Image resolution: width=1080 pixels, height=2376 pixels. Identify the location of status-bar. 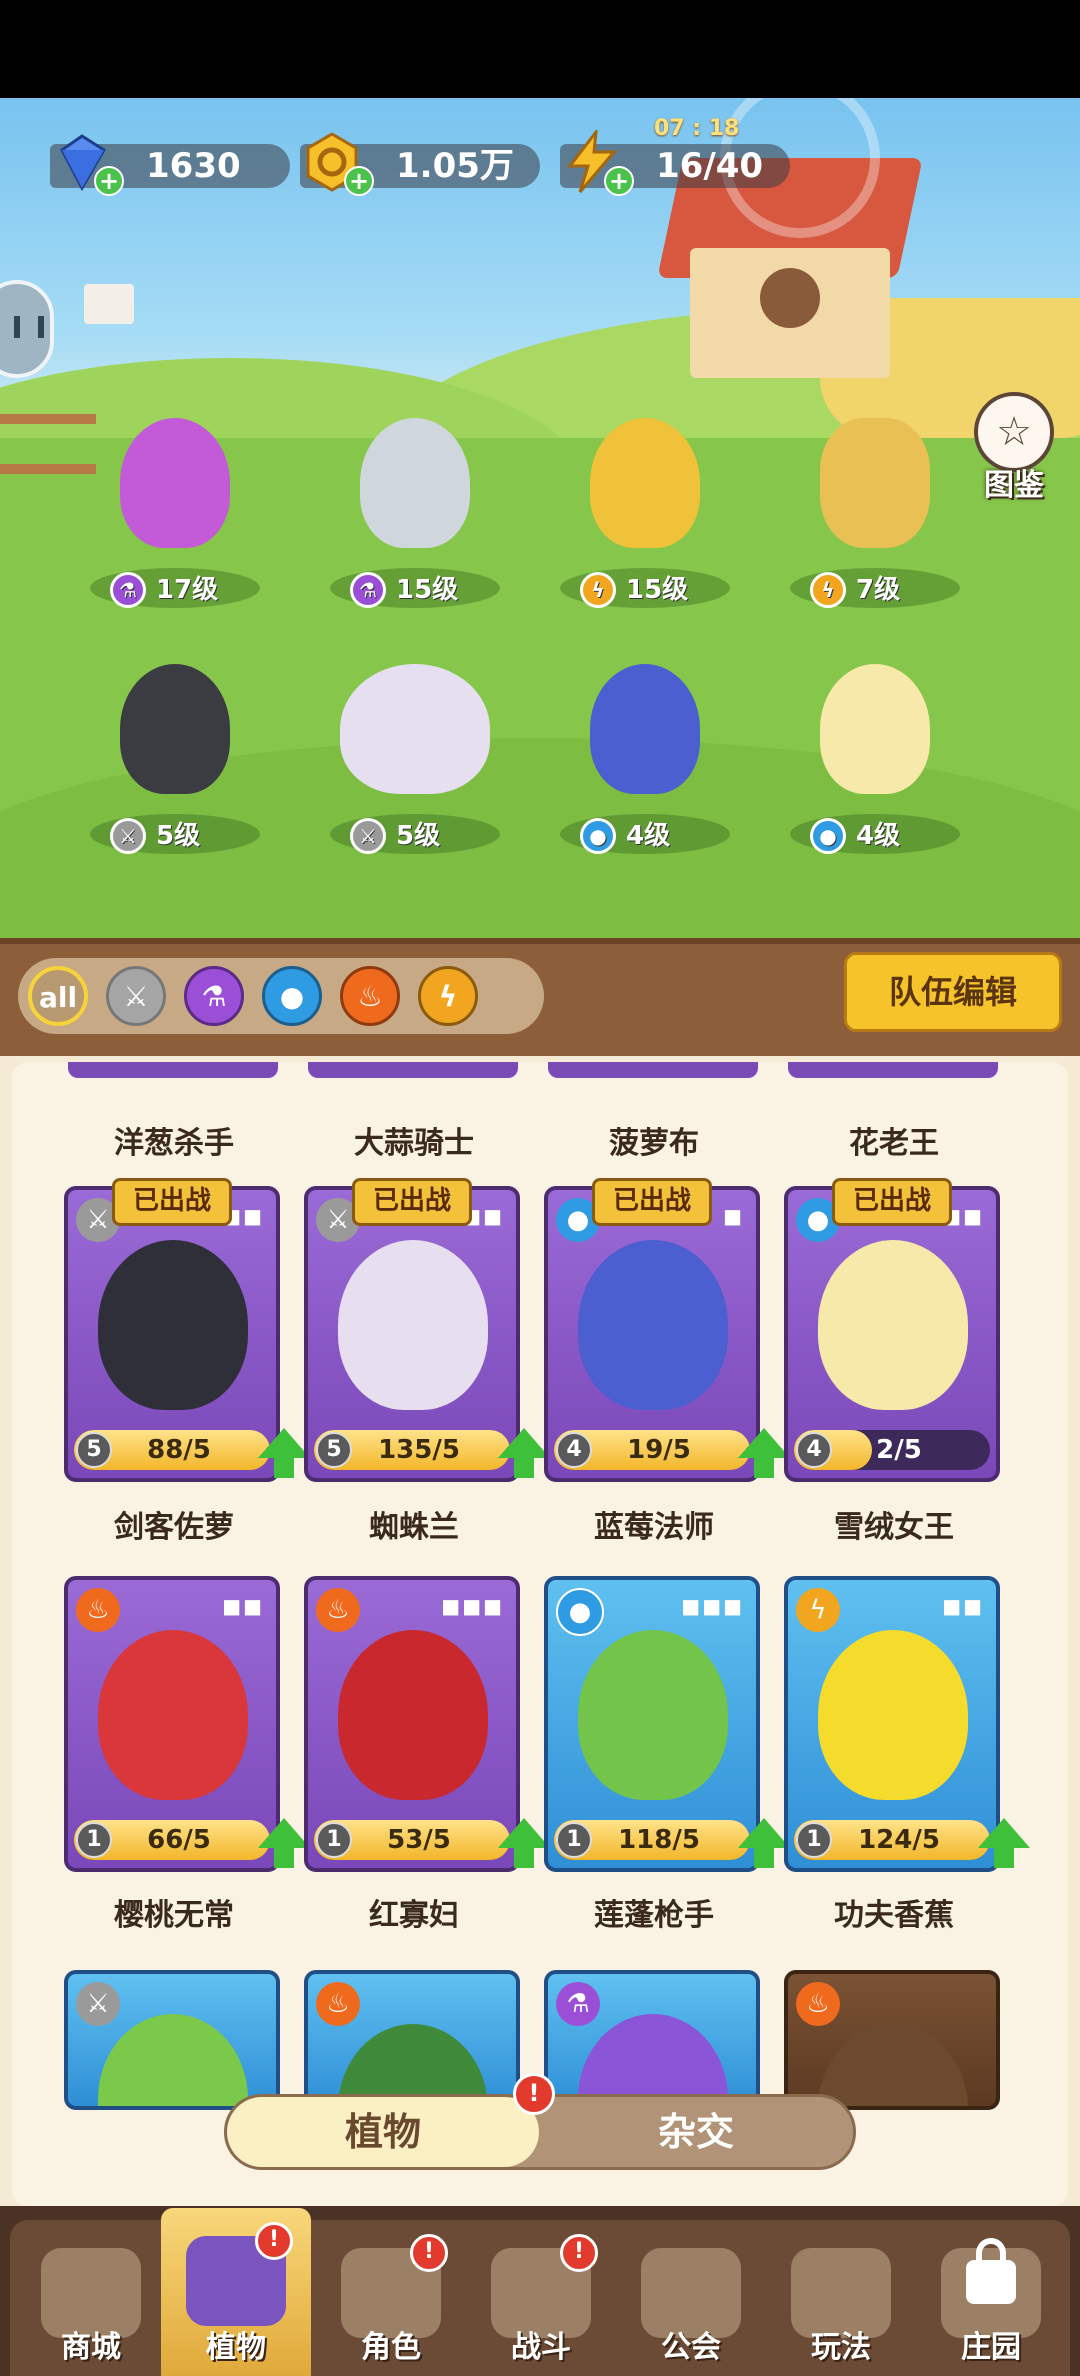
(540, 49).